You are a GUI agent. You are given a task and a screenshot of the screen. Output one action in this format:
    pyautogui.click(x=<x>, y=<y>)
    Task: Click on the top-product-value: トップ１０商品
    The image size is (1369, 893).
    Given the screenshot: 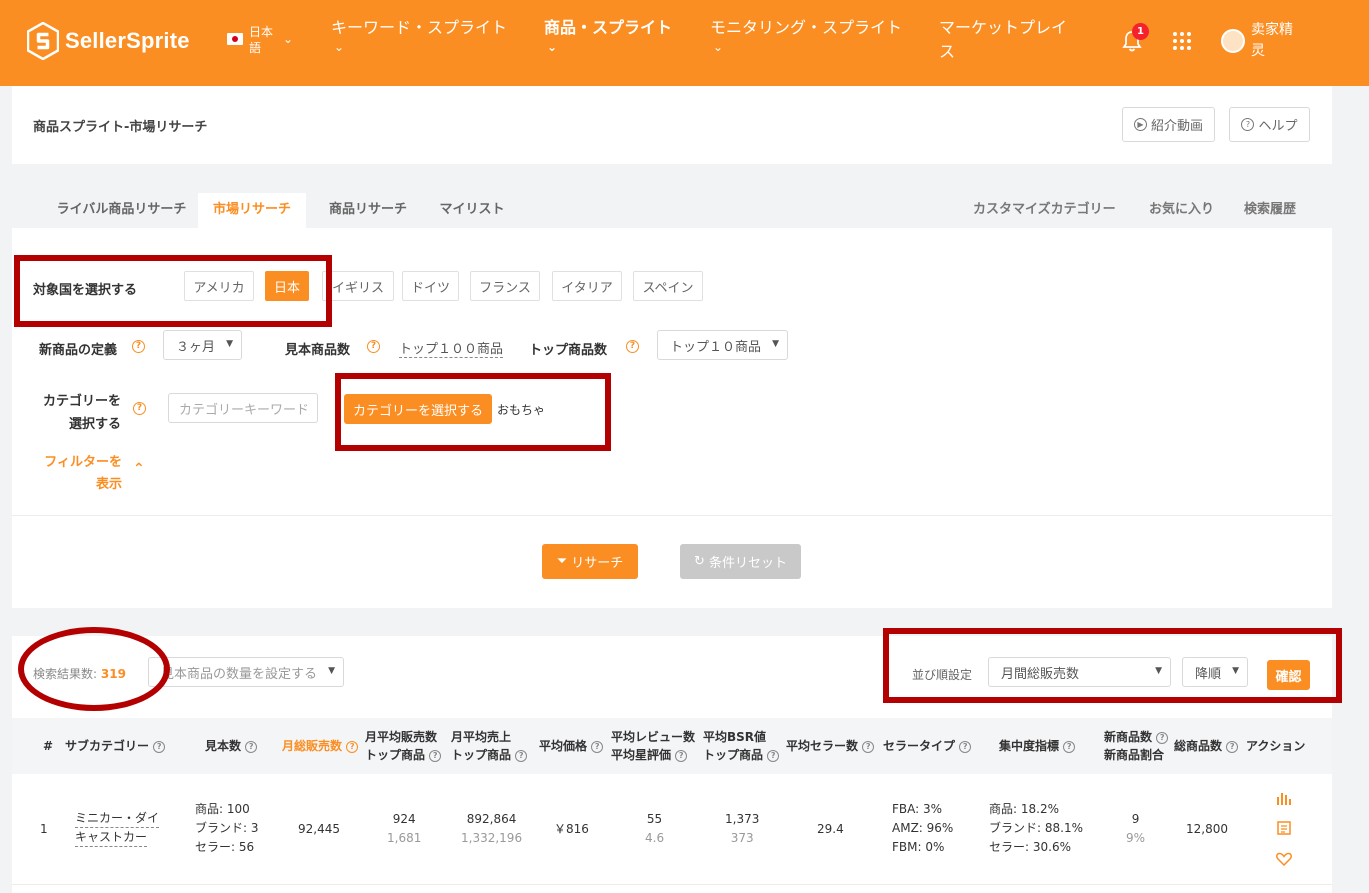 What is the action you would take?
    pyautogui.click(x=716, y=347)
    